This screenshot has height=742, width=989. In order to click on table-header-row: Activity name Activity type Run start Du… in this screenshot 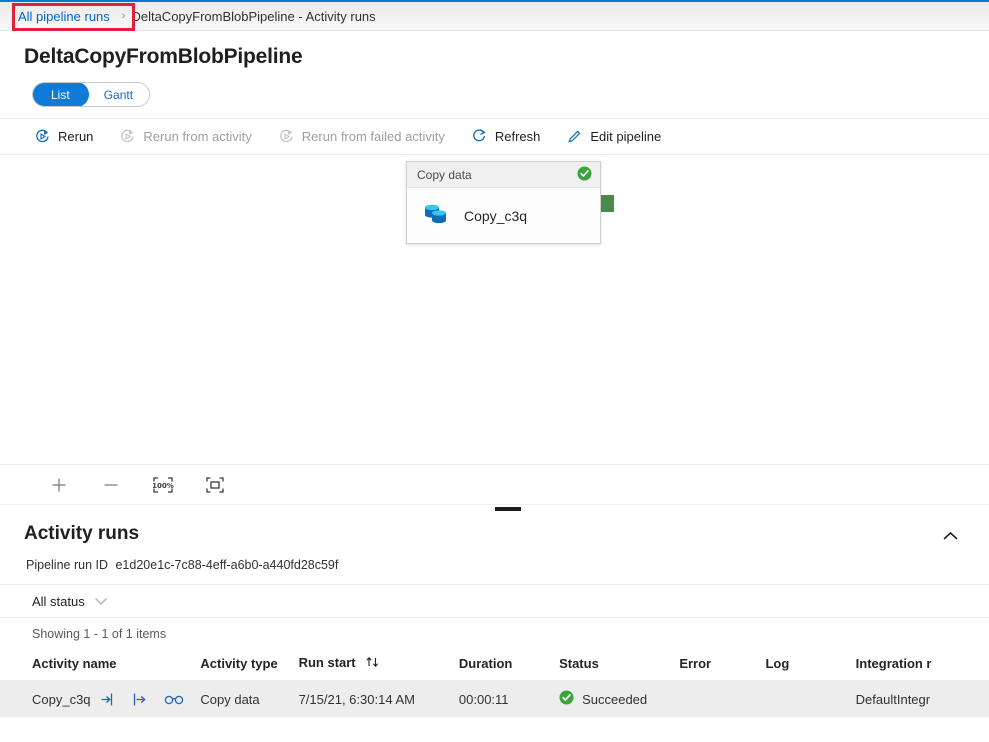, I will do `click(494, 665)`.